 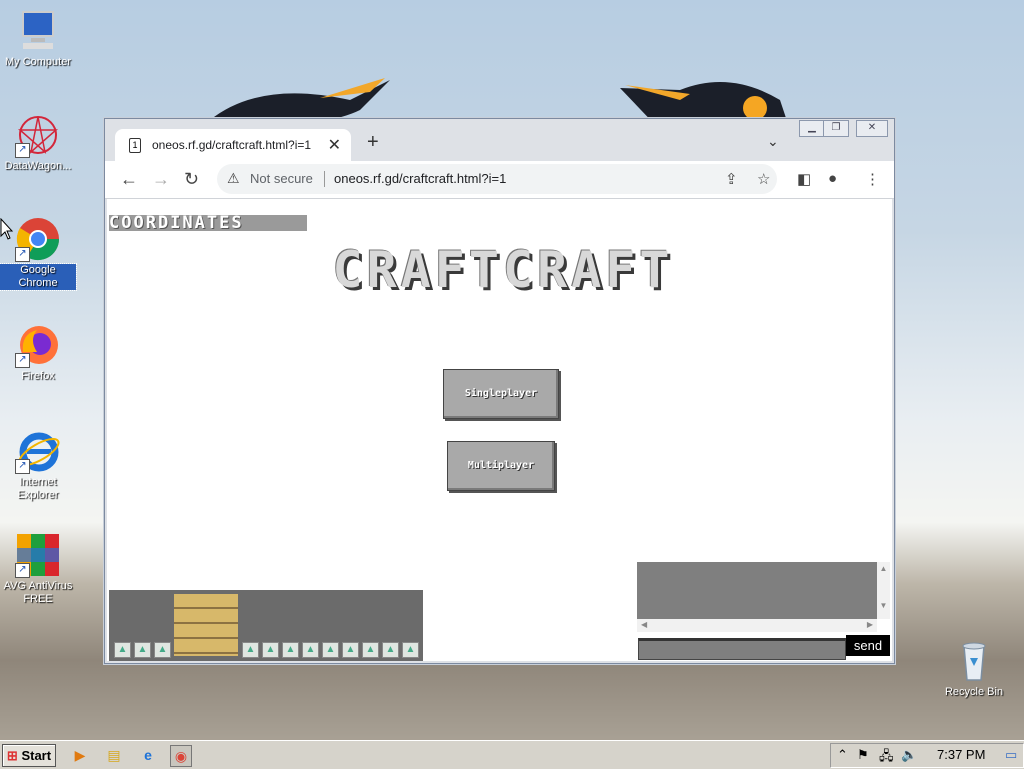 I want to click on page-favicon-icon: 1, so click(x=135, y=145).